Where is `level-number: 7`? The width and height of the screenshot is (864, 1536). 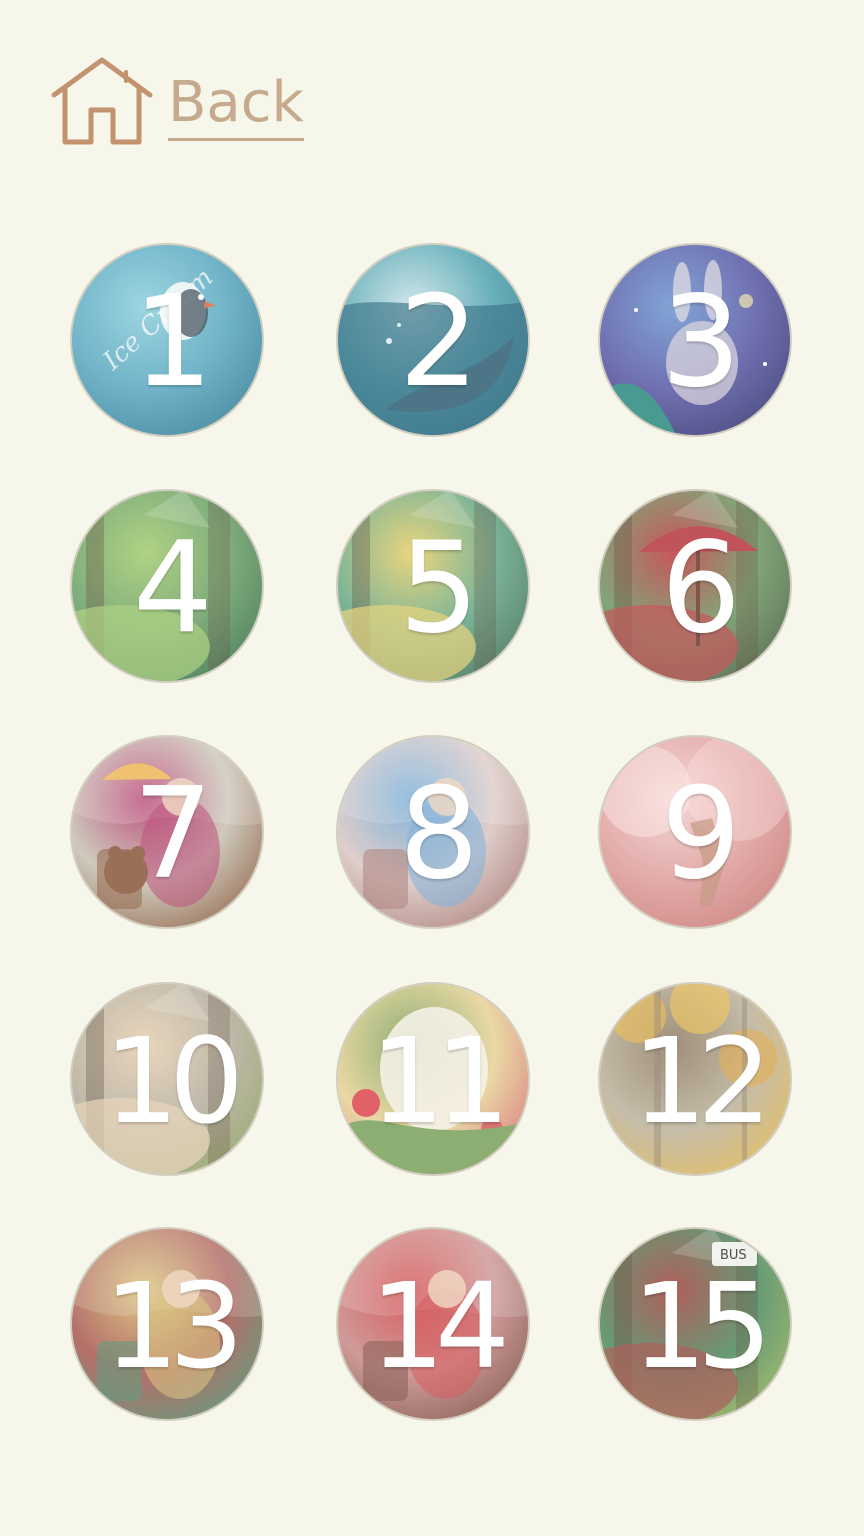 level-number: 7 is located at coordinates (172, 833).